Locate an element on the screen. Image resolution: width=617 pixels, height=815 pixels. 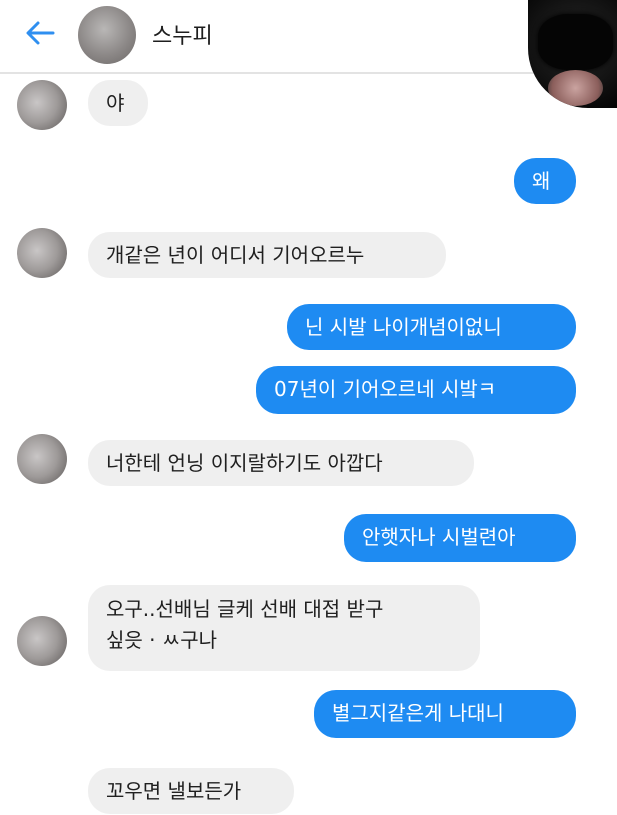
profile-photo is located at coordinates (572, 54).